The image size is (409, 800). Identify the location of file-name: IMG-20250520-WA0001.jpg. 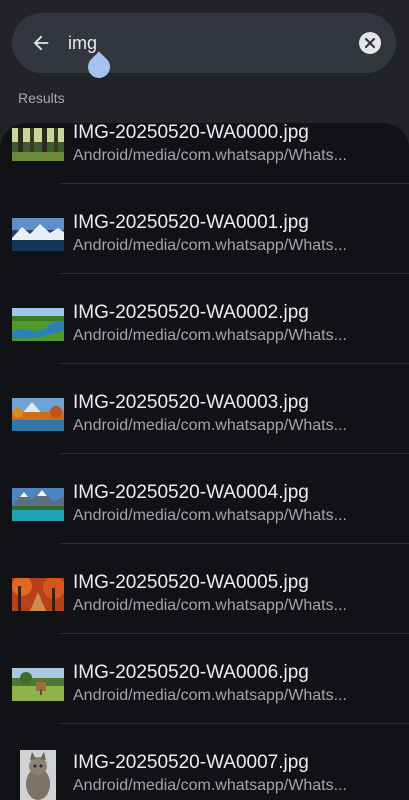
(191, 222).